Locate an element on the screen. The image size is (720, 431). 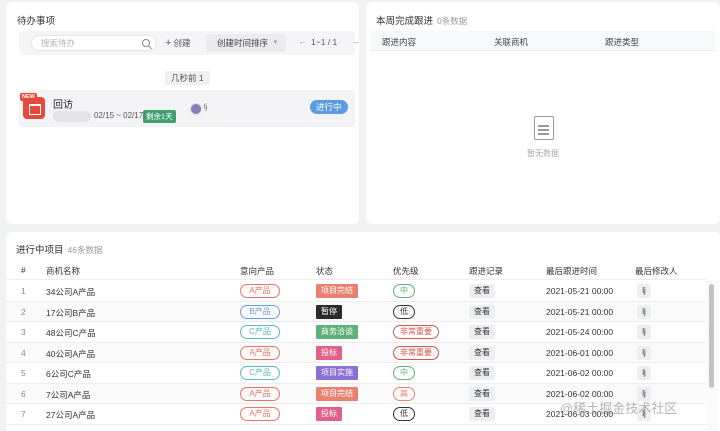
blurred-text is located at coordinates (72, 116).